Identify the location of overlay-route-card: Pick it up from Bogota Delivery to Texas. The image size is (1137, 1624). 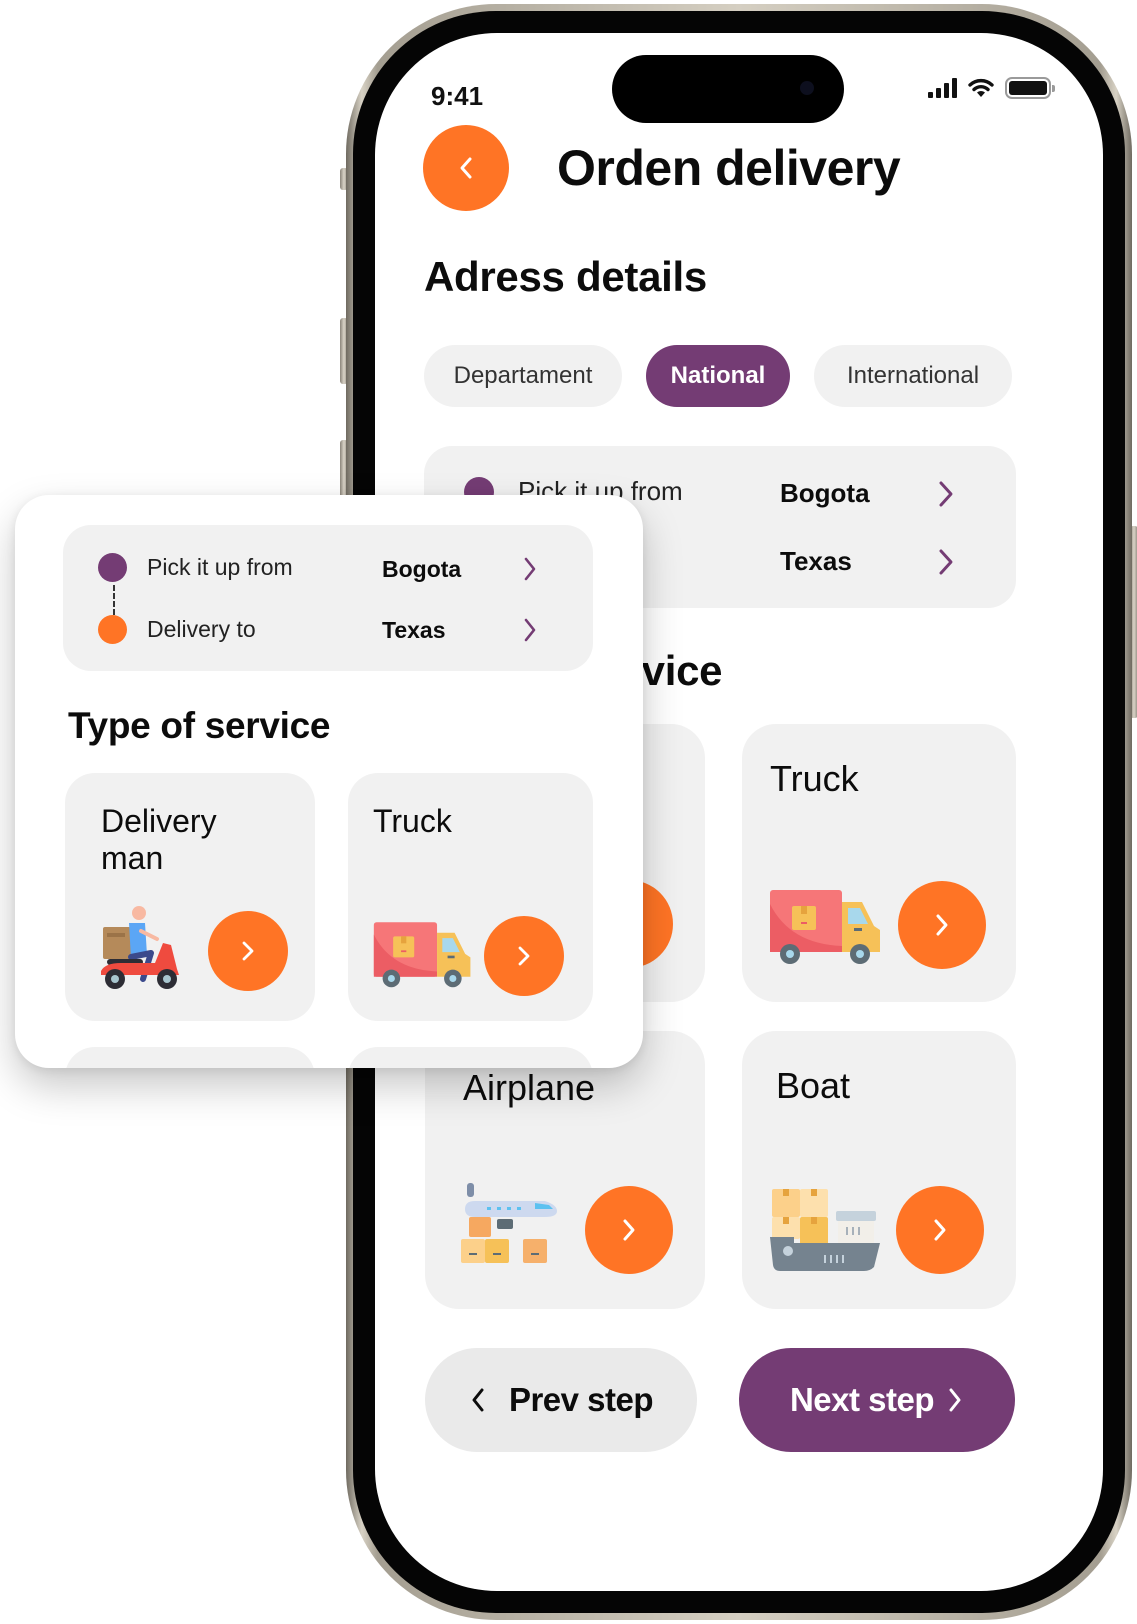
(328, 598).